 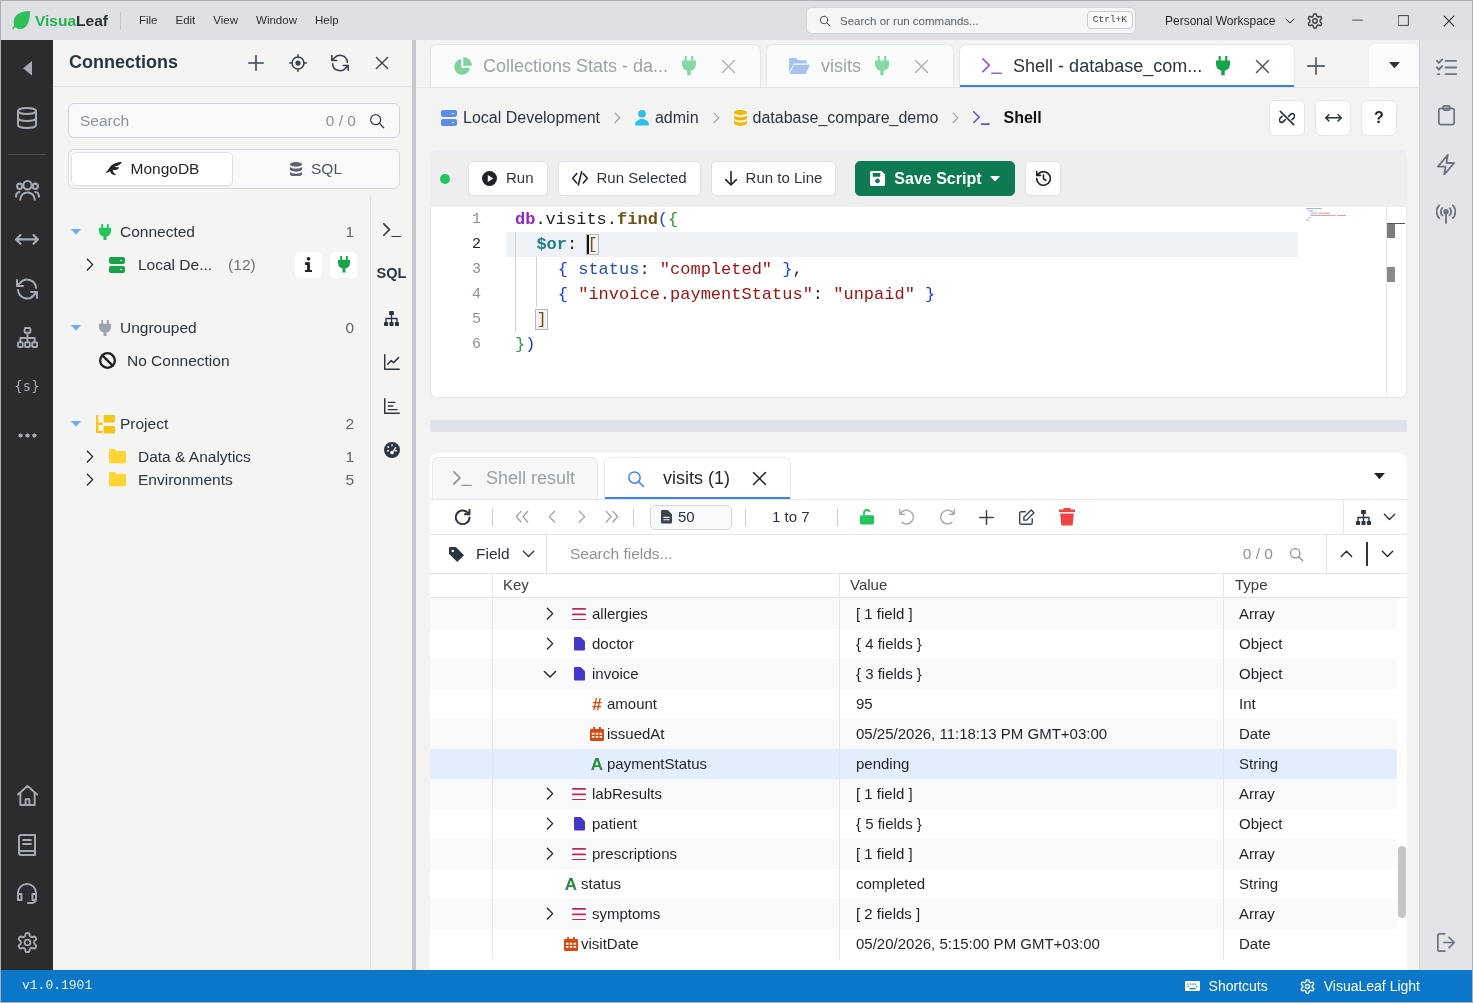 I want to click on column-header: Type, so click(x=1251, y=585).